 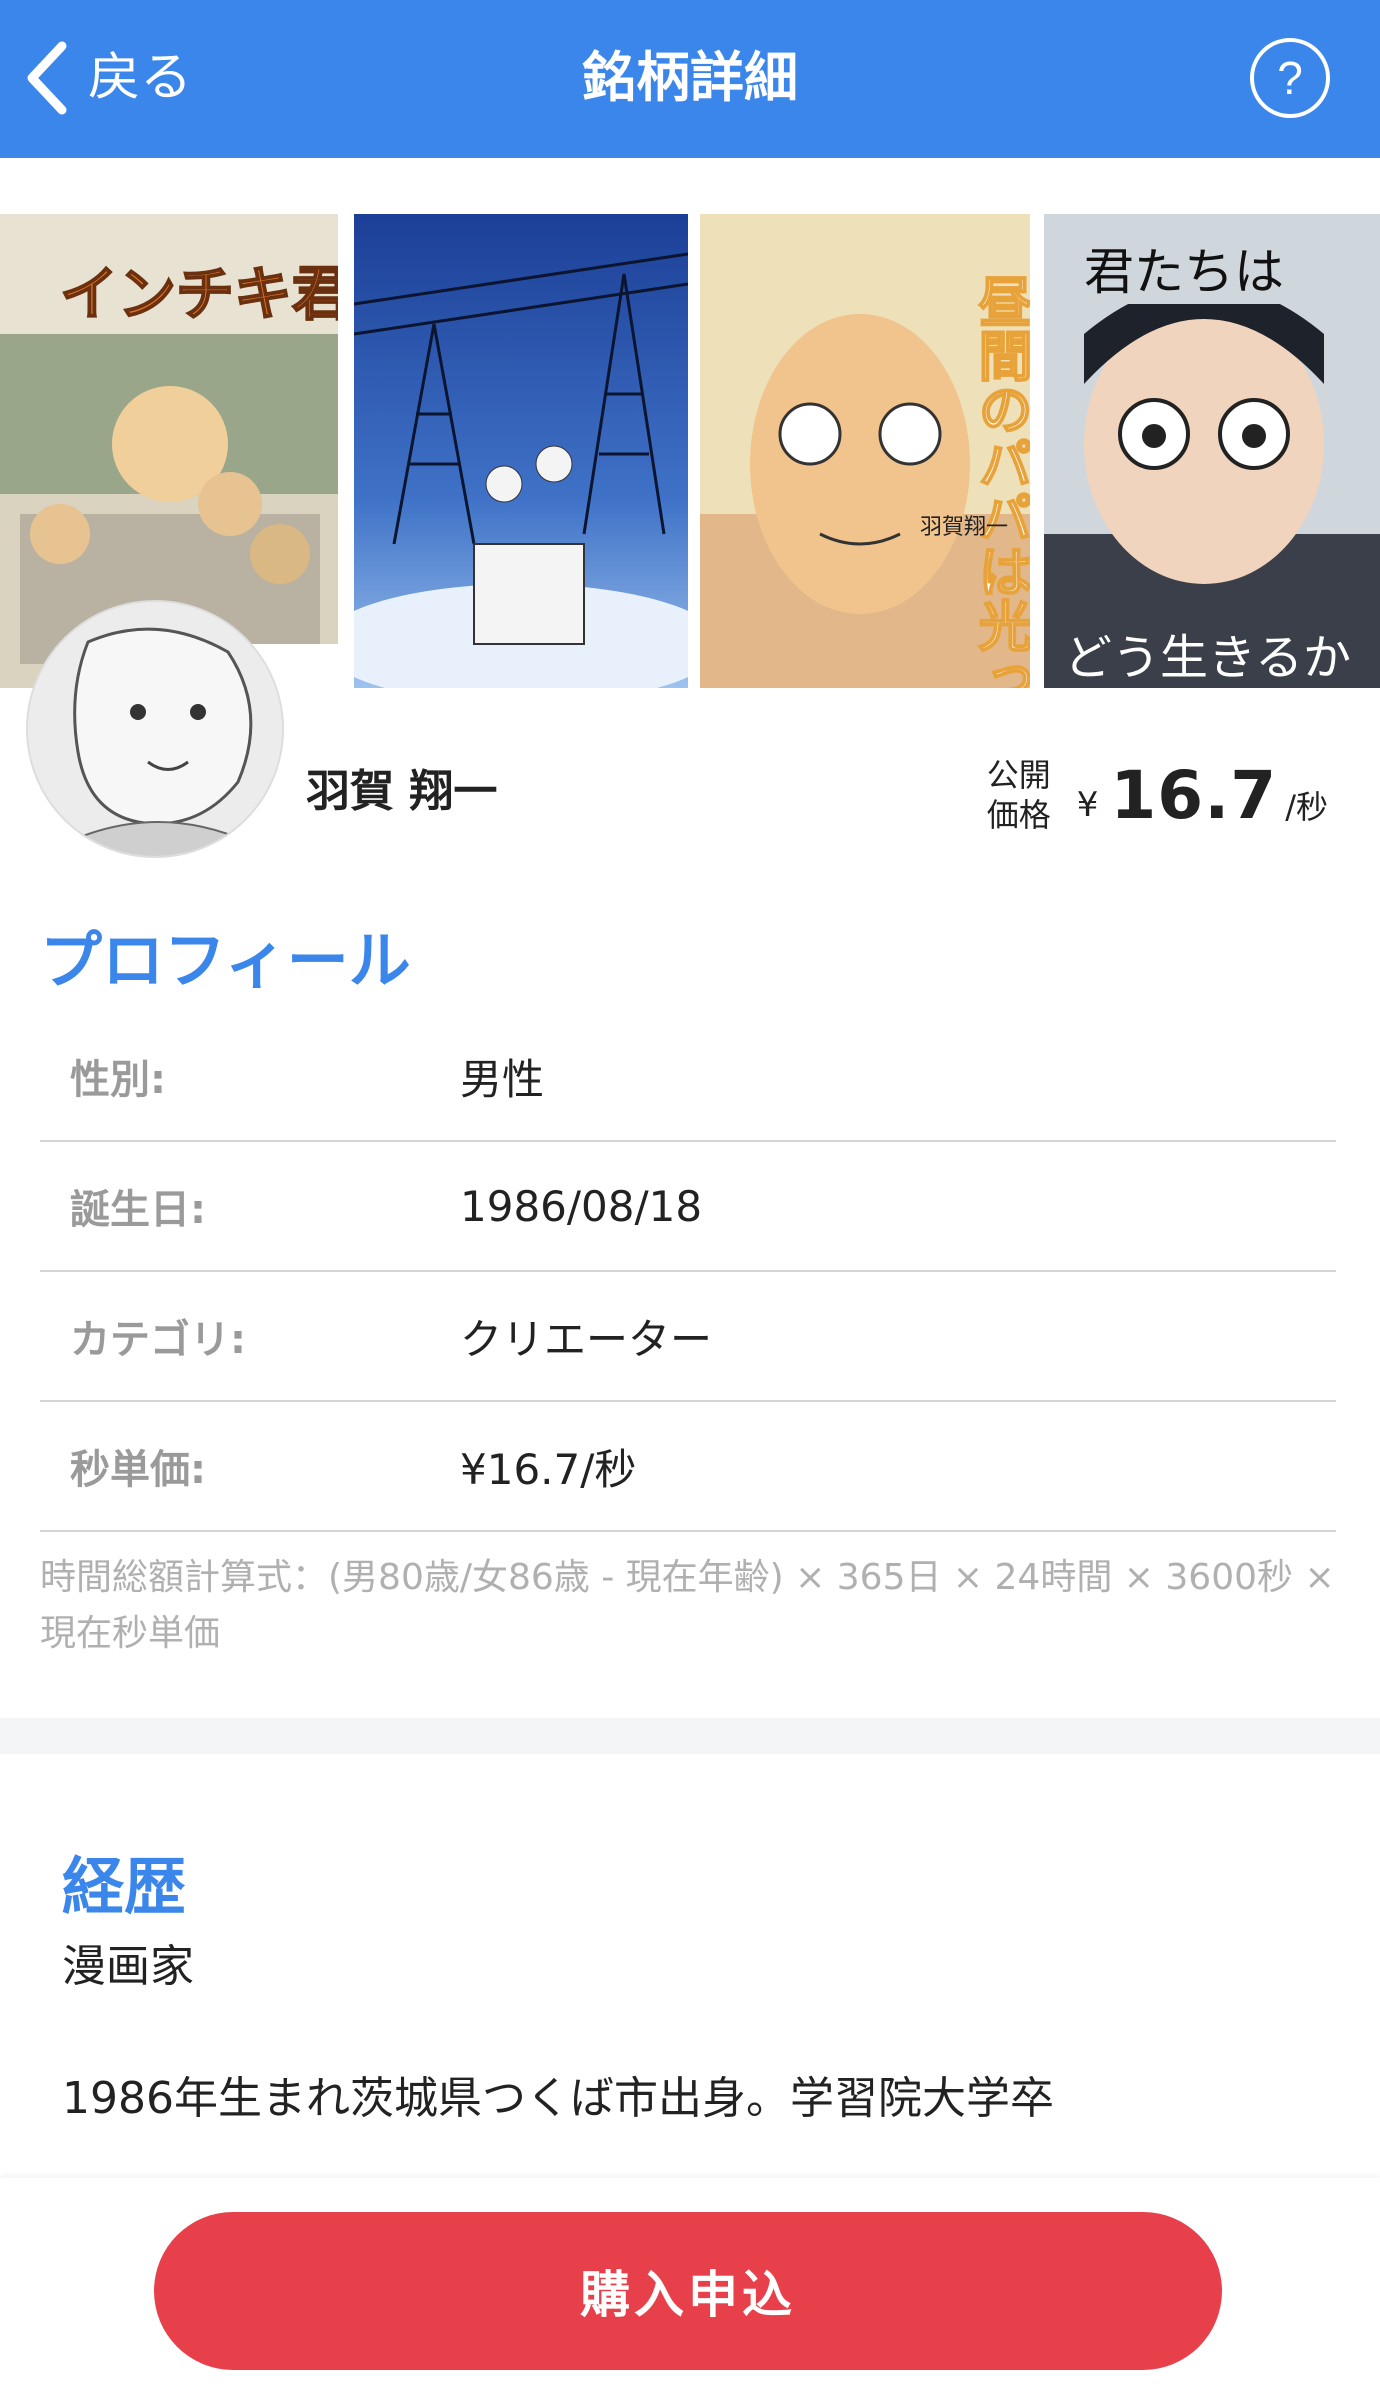 I want to click on svg-text: 昼間のパパは光ってる, so click(x=1000, y=481).